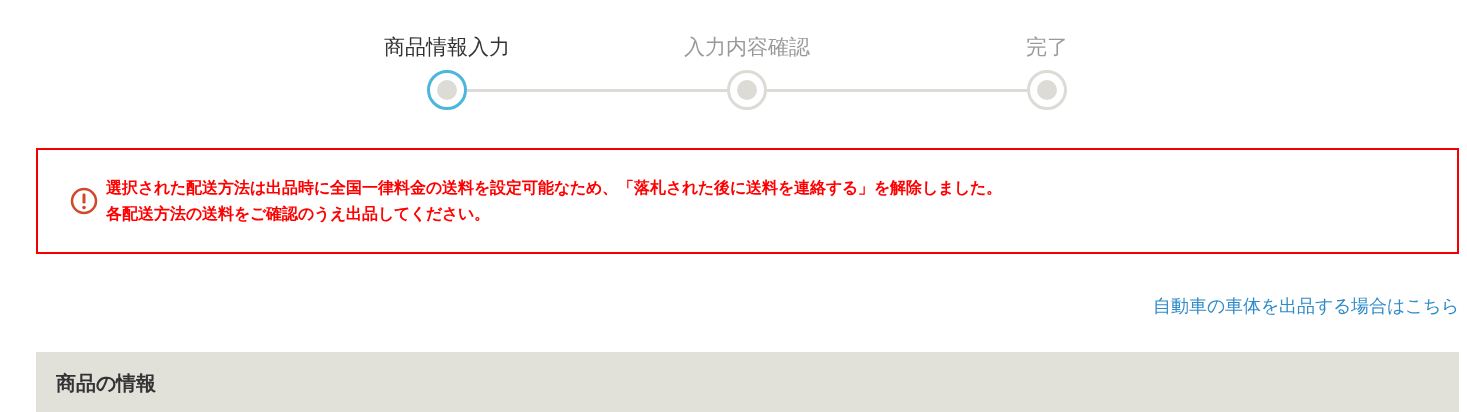 This screenshot has height=412, width=1467. I want to click on alert-message: 選択された配送方法は出品時に全国一律料金の送料を設定可能なため、「落札された後に送料を連絡する」を解除しました。 各配送方法の送料をご確認のうえ出品してください。, so click(554, 201).